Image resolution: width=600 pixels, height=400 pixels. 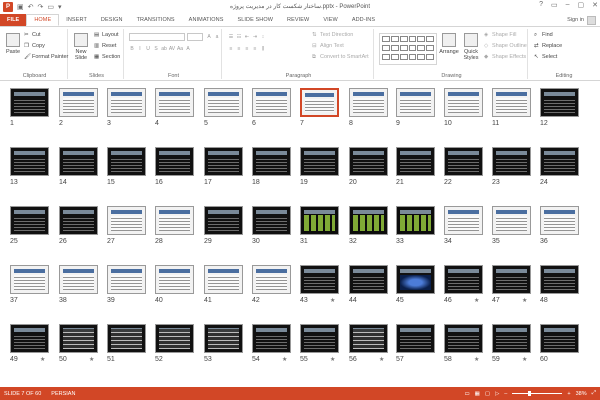 I want to click on tab-slide-show: SLIDE SHOW, so click(x=256, y=20).